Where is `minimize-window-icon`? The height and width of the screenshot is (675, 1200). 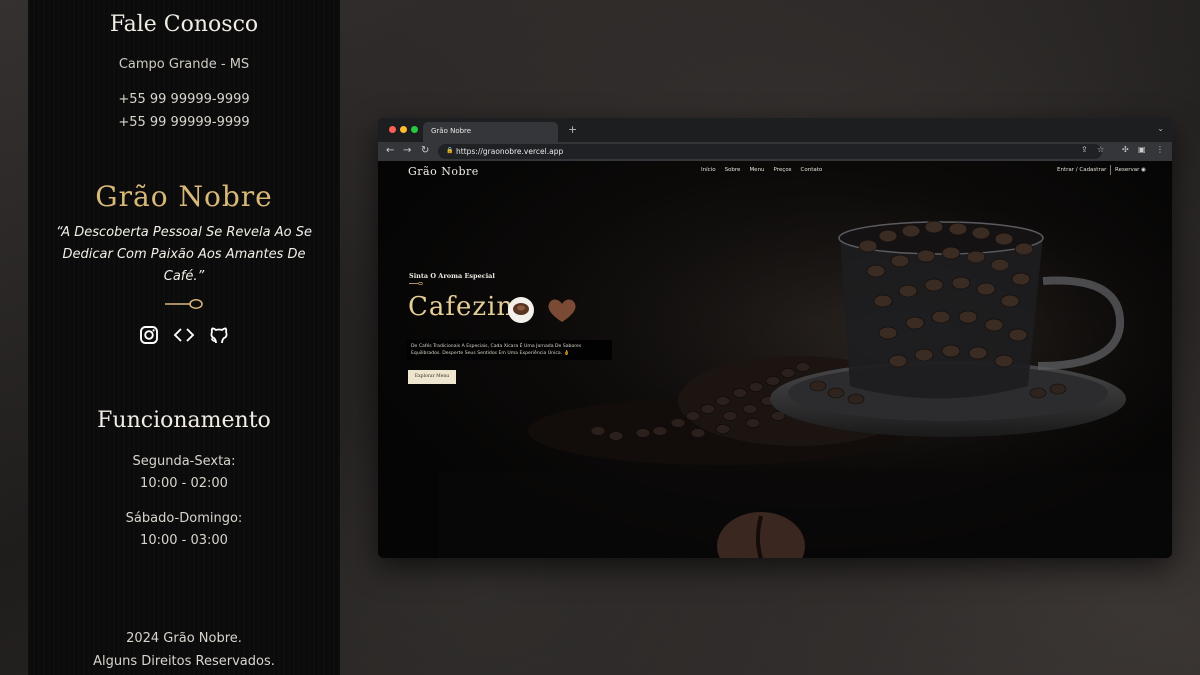
minimize-window-icon is located at coordinates (403, 129).